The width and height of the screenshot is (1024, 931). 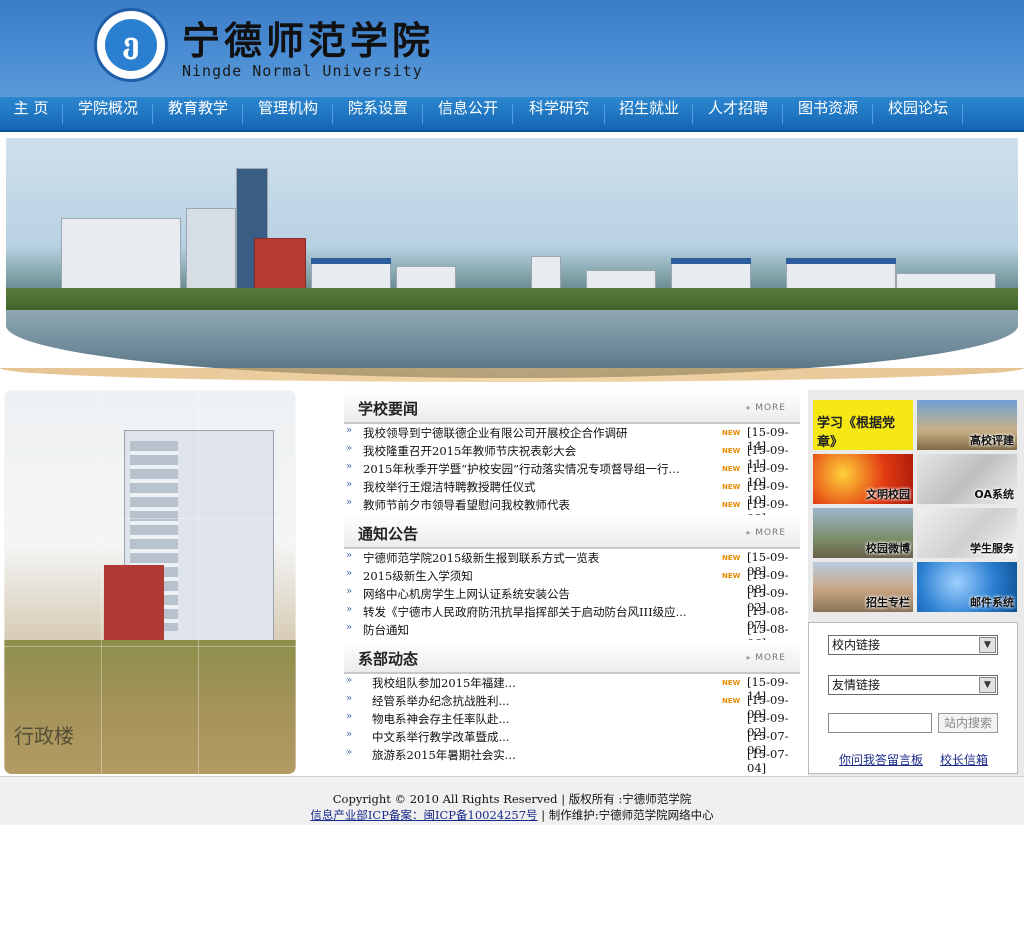 I want to click on site-search-button: 站内搜索, so click(x=968, y=723).